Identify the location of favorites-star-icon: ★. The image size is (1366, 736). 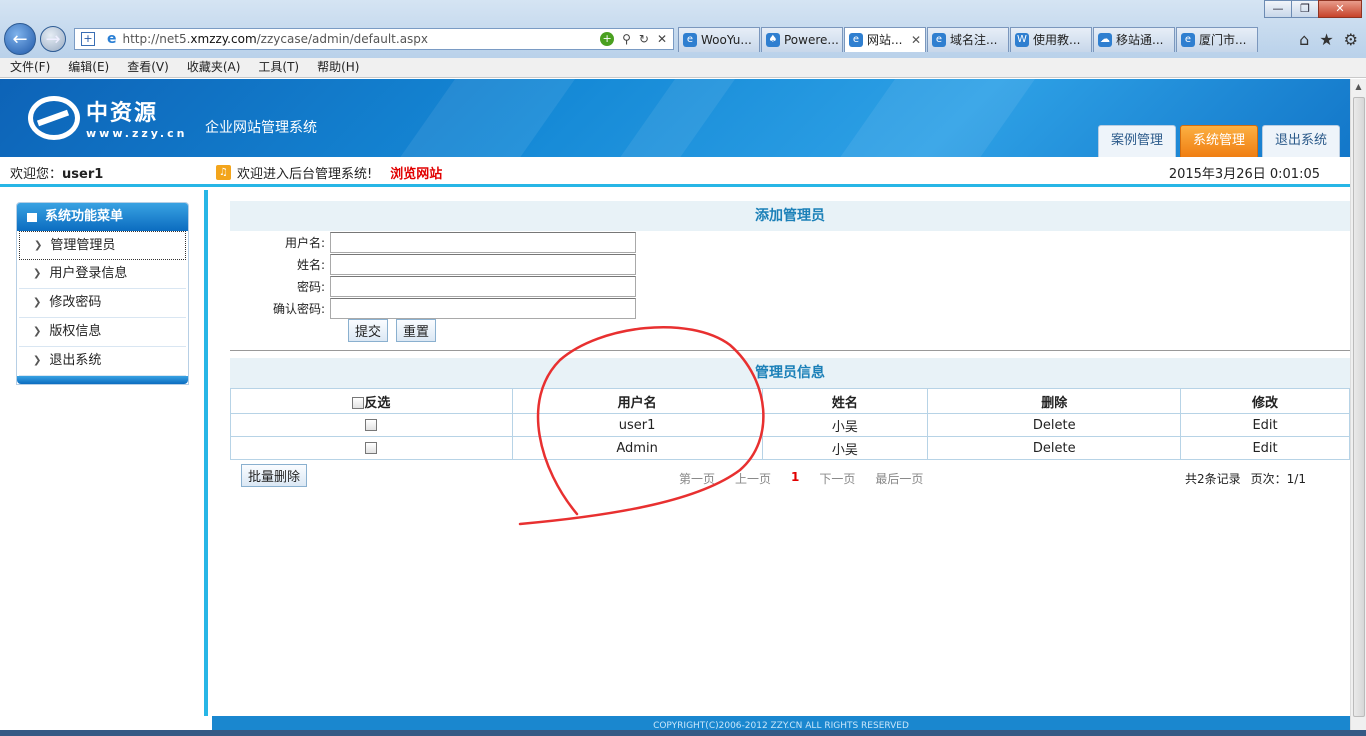
(1326, 39).